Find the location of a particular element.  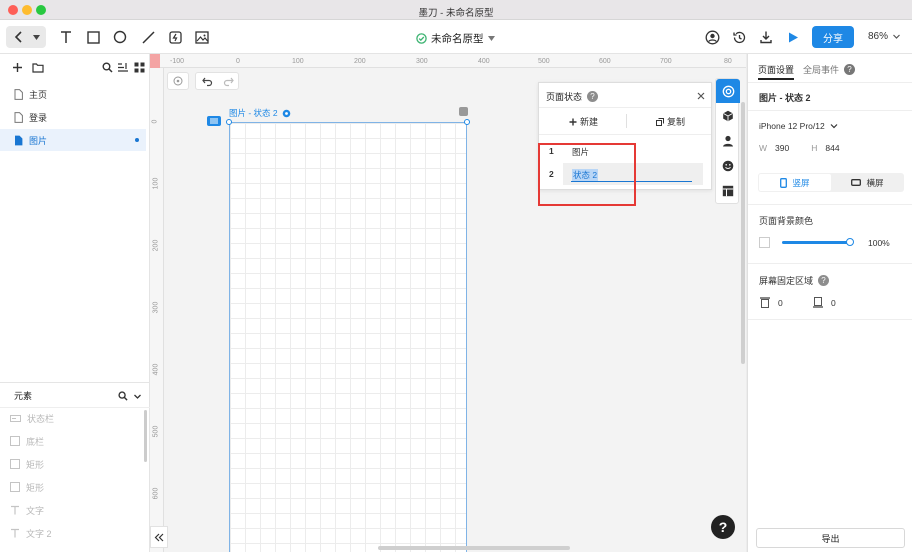

ellipse-tool-button is located at coordinates (120, 37).